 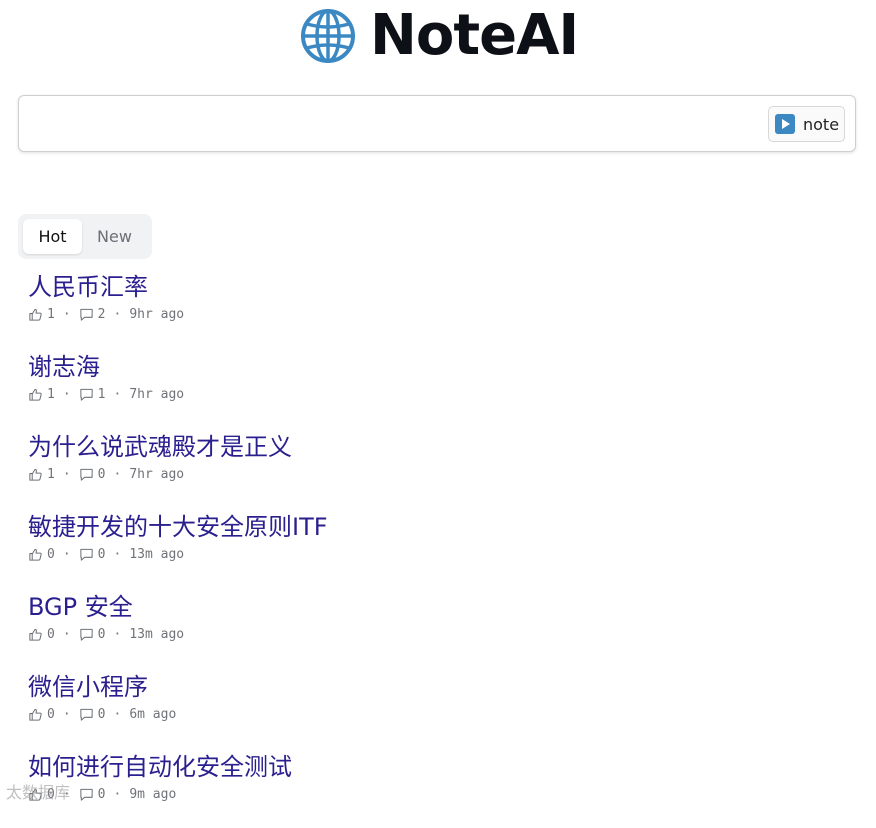 What do you see at coordinates (157, 314) in the screenshot?
I see `post-time: 9hr ago` at bounding box center [157, 314].